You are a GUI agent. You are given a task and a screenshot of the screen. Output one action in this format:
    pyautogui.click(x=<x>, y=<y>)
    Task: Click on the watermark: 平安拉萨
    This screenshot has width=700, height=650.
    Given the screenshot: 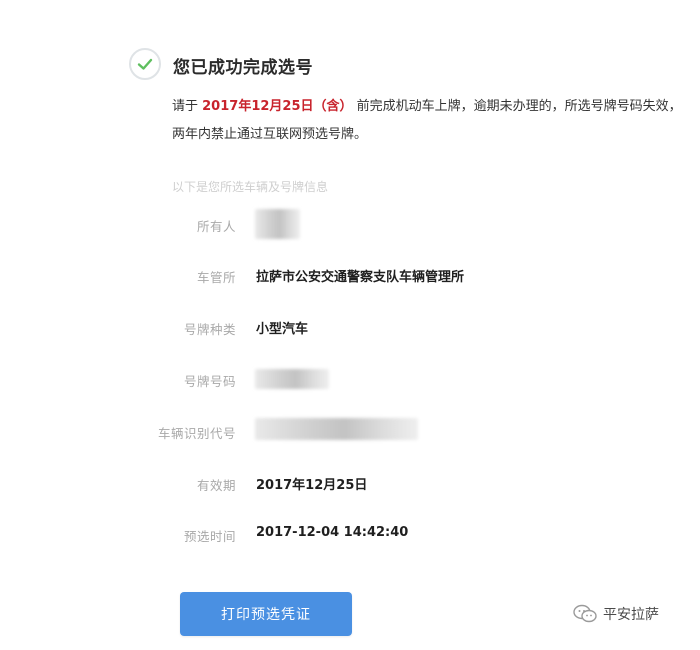 What is the action you would take?
    pyautogui.click(x=616, y=614)
    